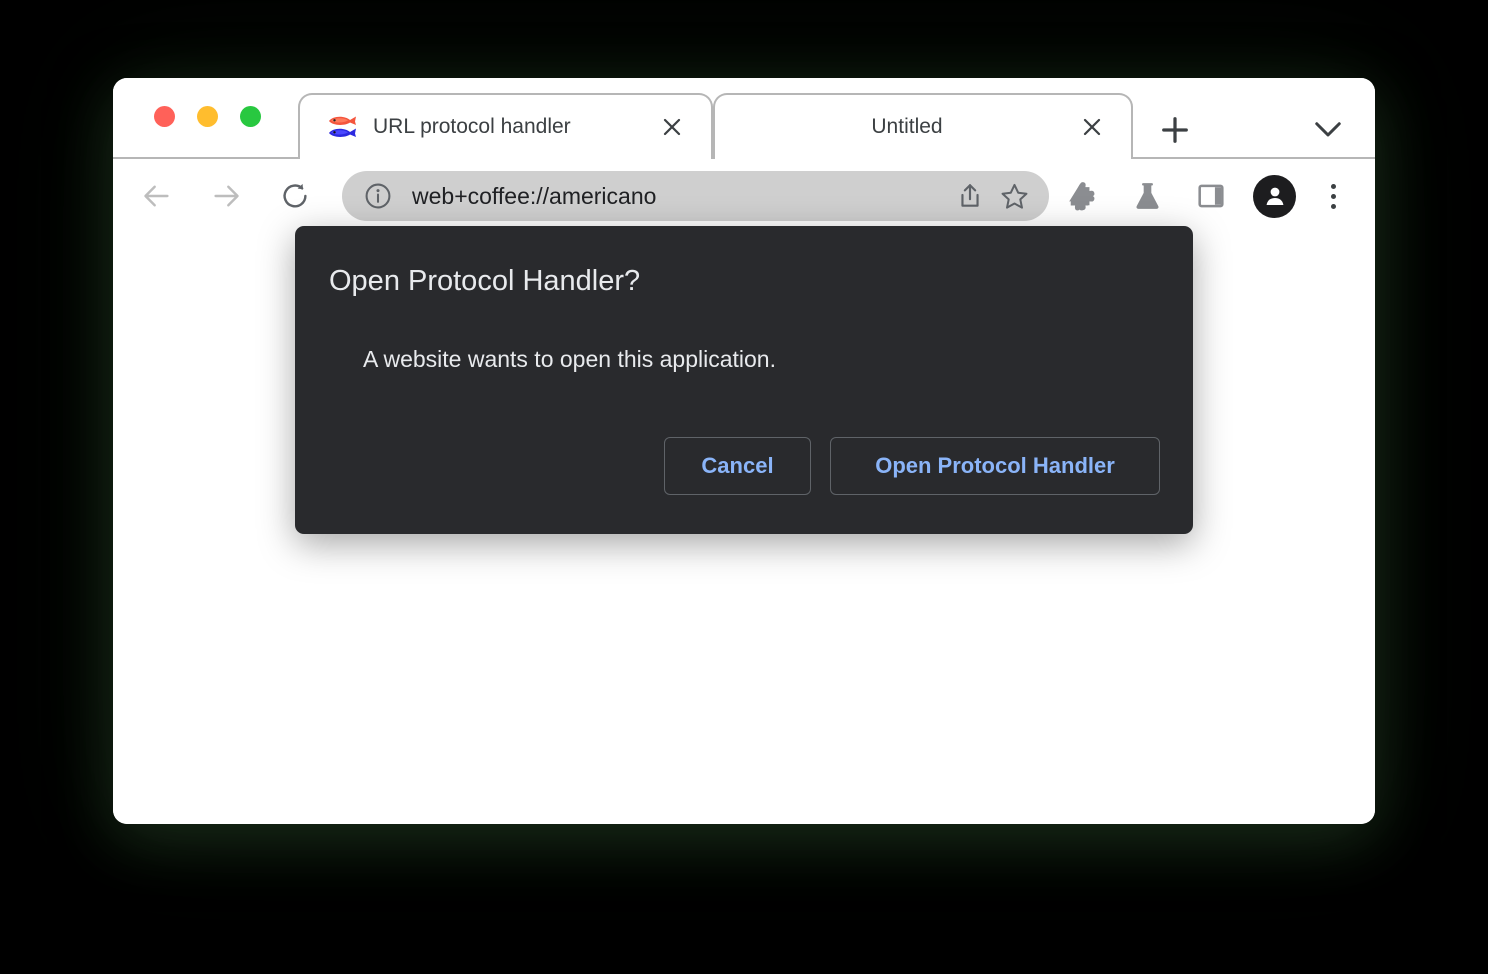 The height and width of the screenshot is (974, 1488). What do you see at coordinates (1274, 196) in the screenshot?
I see `profile-avatar` at bounding box center [1274, 196].